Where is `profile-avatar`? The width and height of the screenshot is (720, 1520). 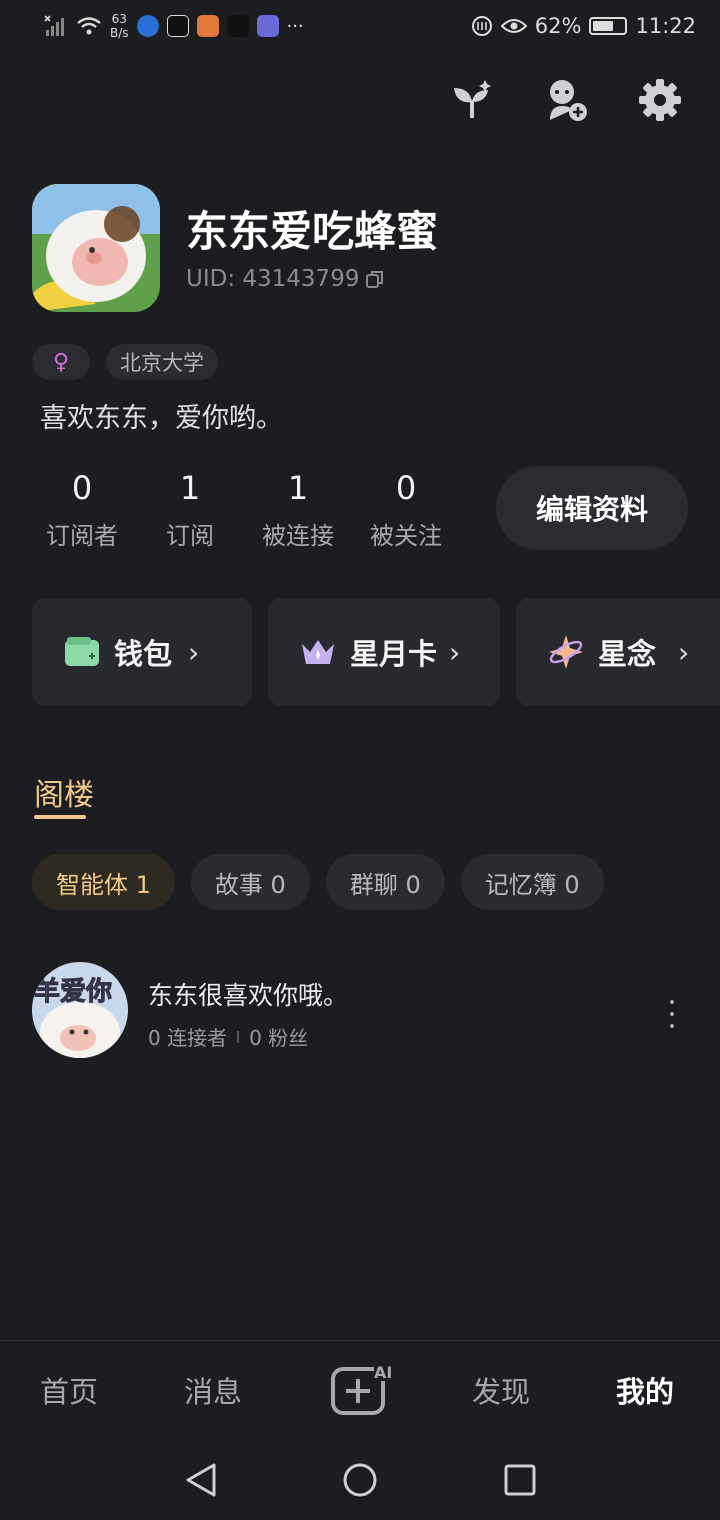
profile-avatar is located at coordinates (96, 248).